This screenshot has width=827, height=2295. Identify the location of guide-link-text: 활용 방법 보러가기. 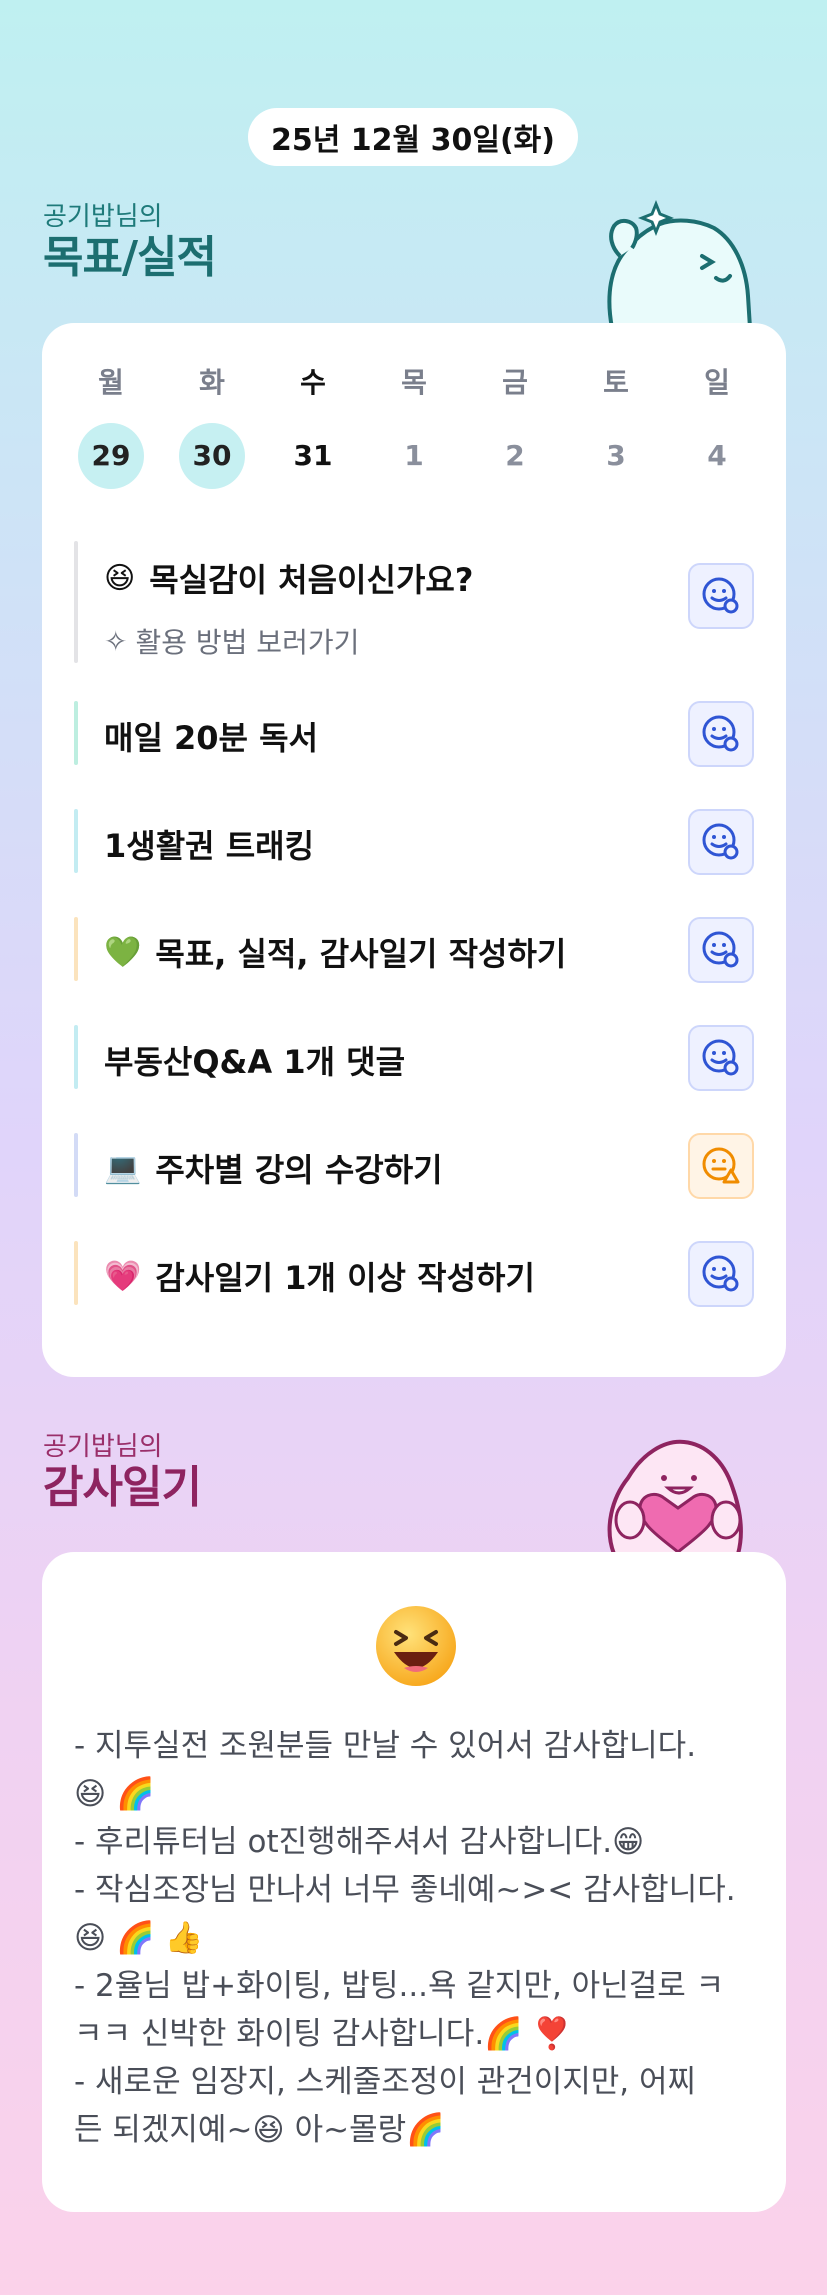
(247, 642).